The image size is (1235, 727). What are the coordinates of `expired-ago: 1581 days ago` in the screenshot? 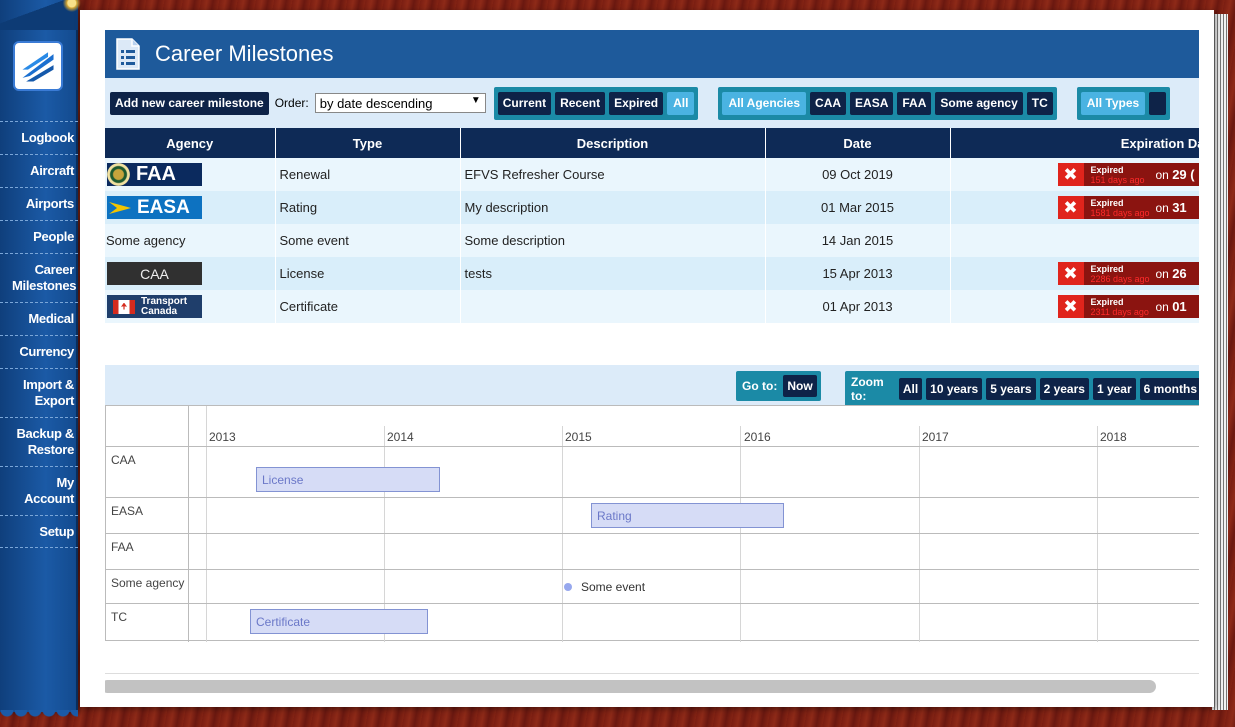 It's located at (1120, 212).